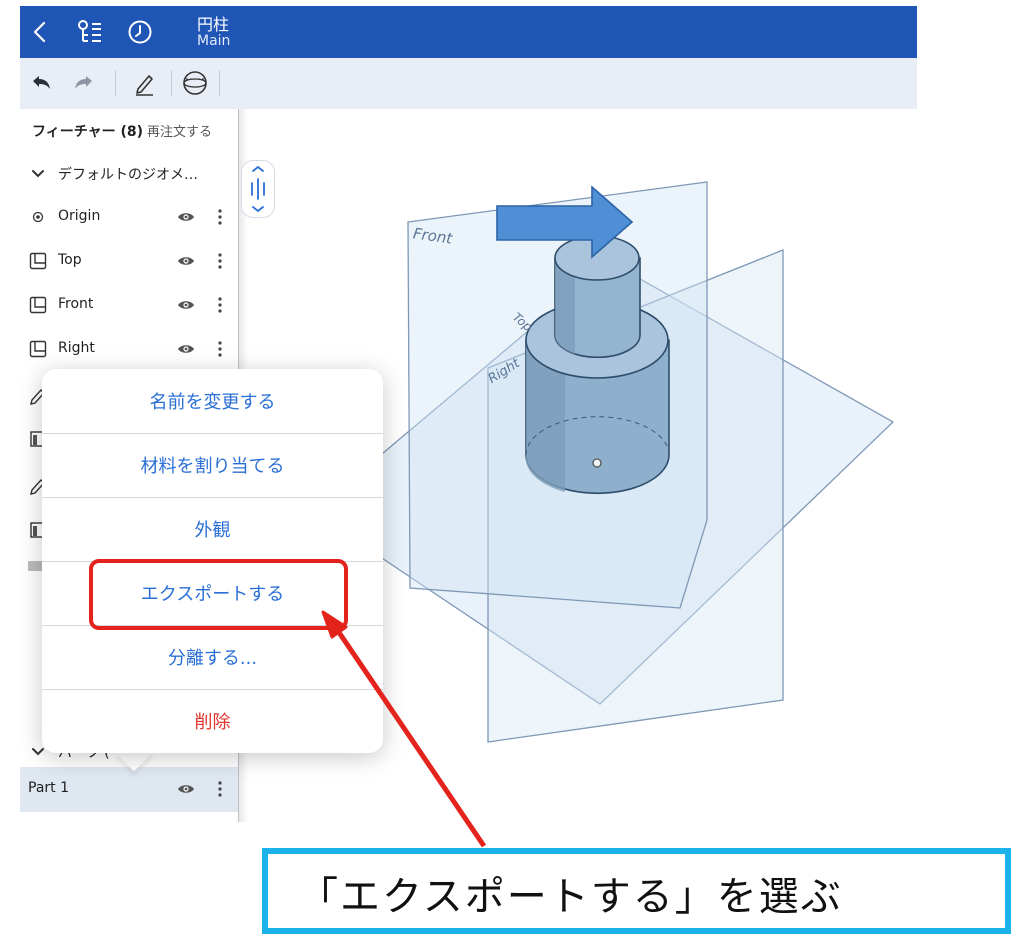 The width and height of the screenshot is (1017, 938). What do you see at coordinates (84, 83) in the screenshot?
I see `redo-icon` at bounding box center [84, 83].